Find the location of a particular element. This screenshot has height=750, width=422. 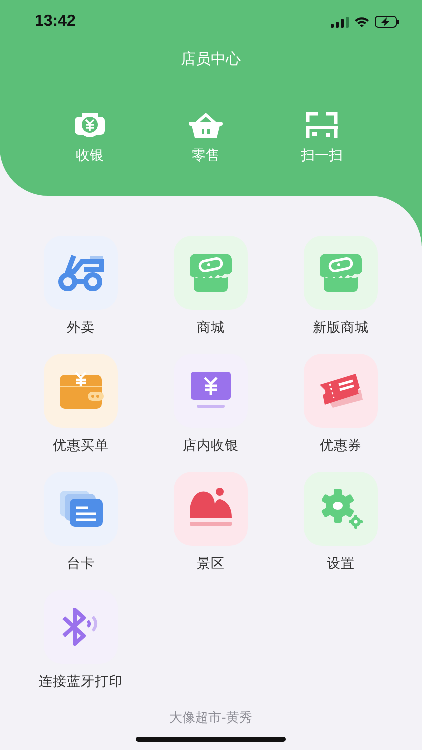

menu-item: 设置 is located at coordinates (341, 522).